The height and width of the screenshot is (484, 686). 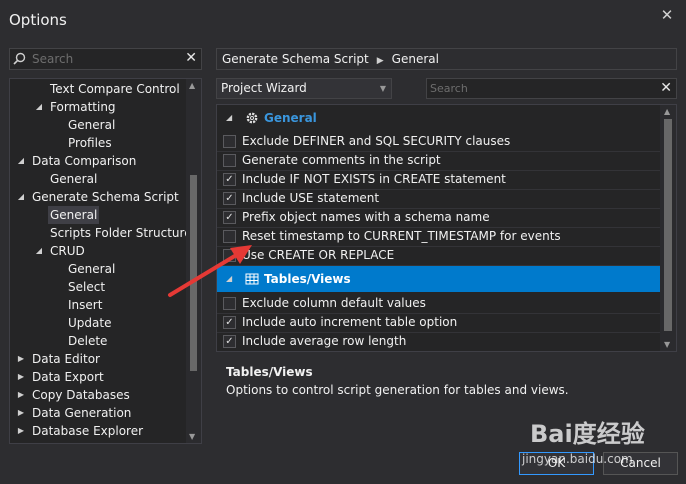 What do you see at coordinates (438, 341) in the screenshot?
I see `option-row: ✓ Include average row length` at bounding box center [438, 341].